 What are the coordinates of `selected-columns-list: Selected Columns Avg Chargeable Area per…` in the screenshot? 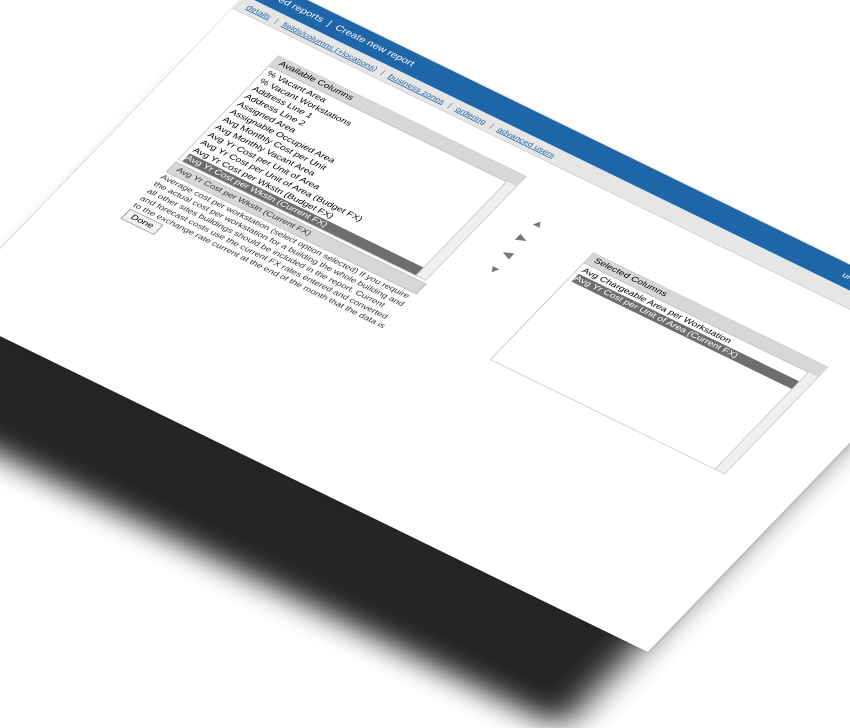 It's located at (659, 363).